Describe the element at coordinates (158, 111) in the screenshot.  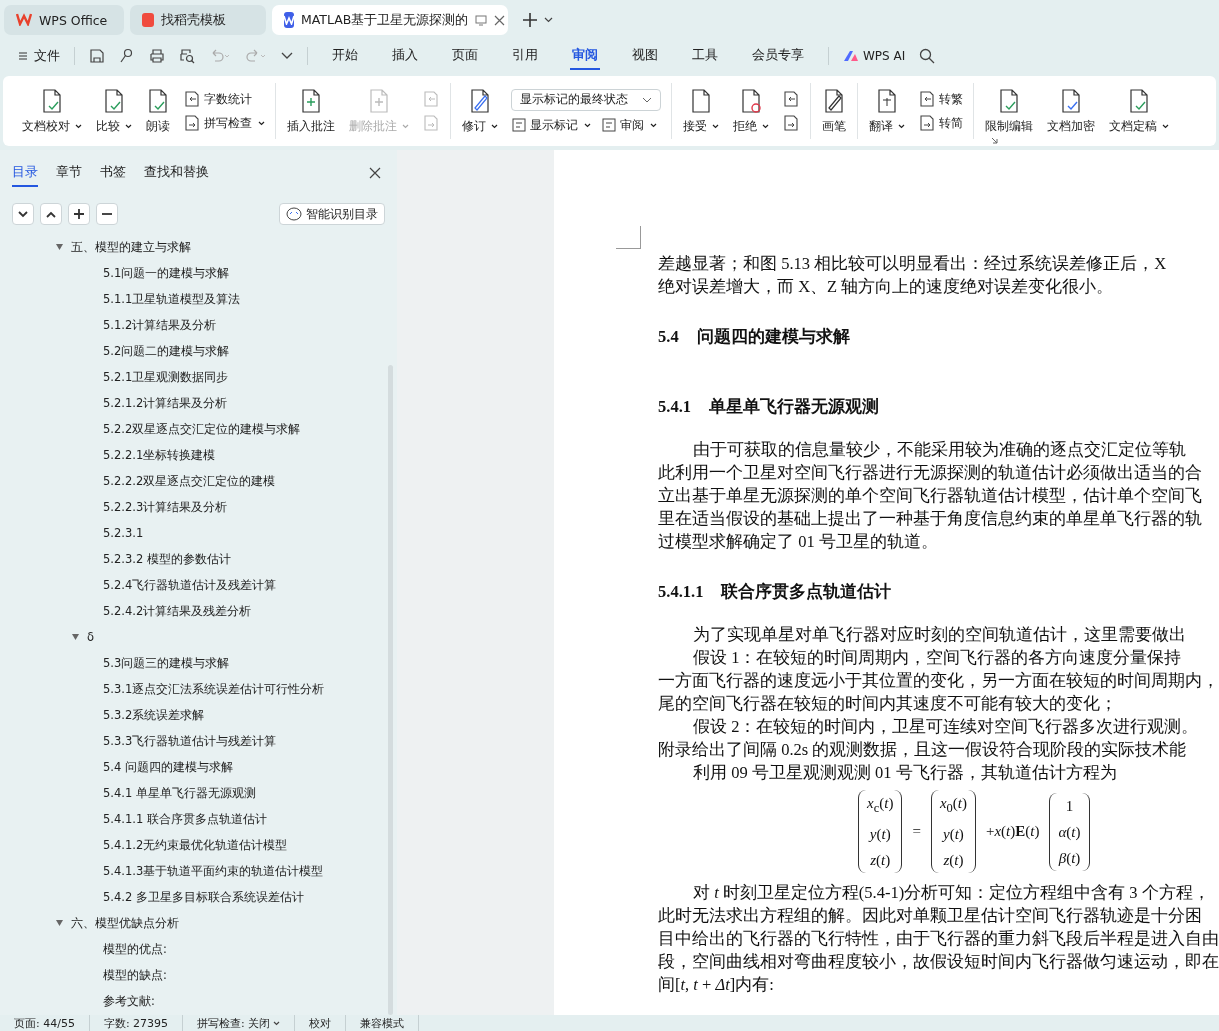
I see `ribbon-button: 朗读` at that location.